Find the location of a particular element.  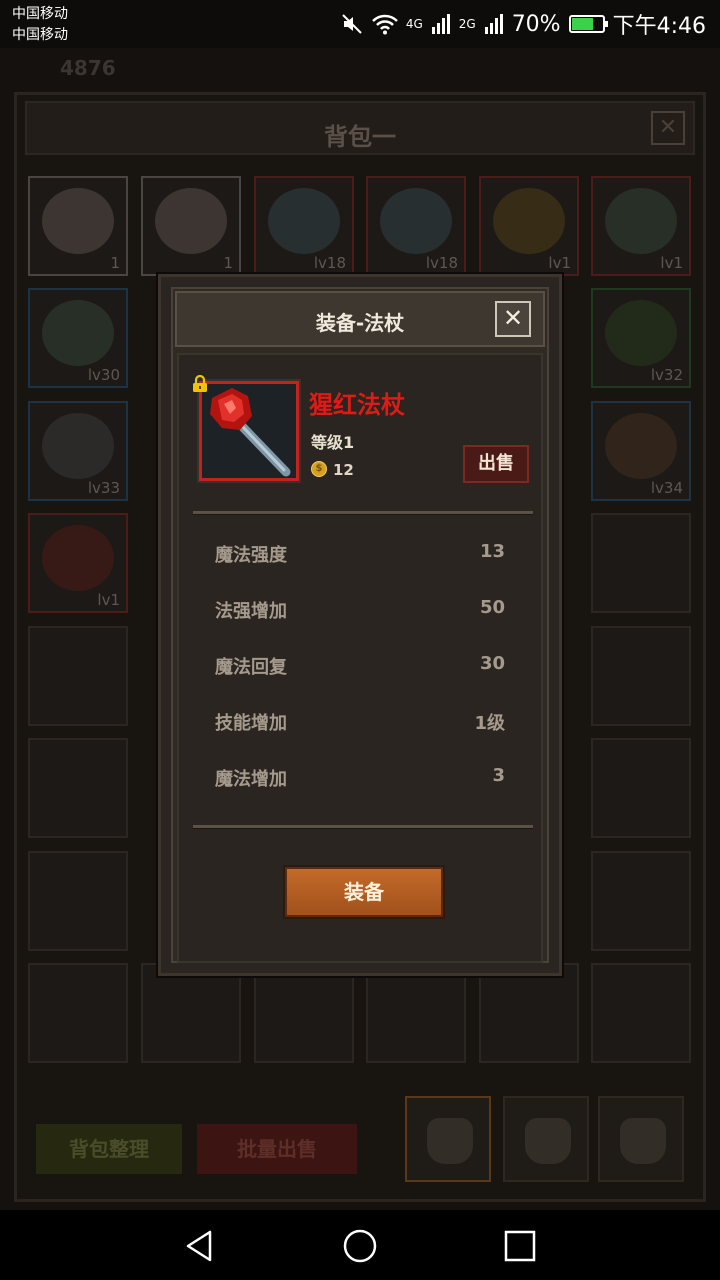

status-bar: 中国移动 中国移动 4G 2G 70% 下午4:46 is located at coordinates (360, 24).